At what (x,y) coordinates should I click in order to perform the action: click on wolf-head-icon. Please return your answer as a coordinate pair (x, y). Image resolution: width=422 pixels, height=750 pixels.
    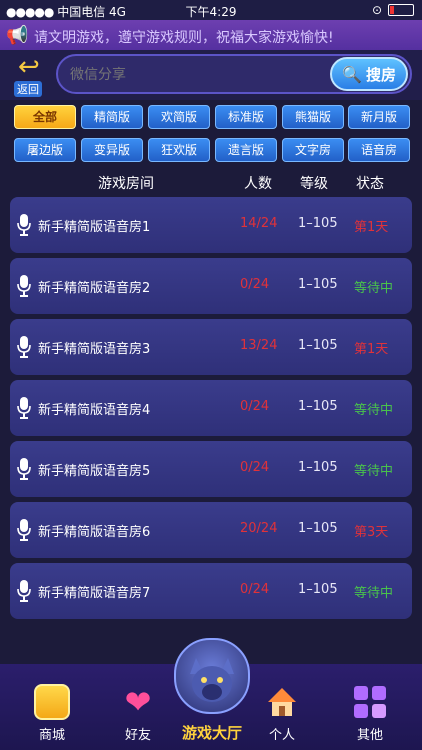
    Looking at the image, I should click on (212, 680).